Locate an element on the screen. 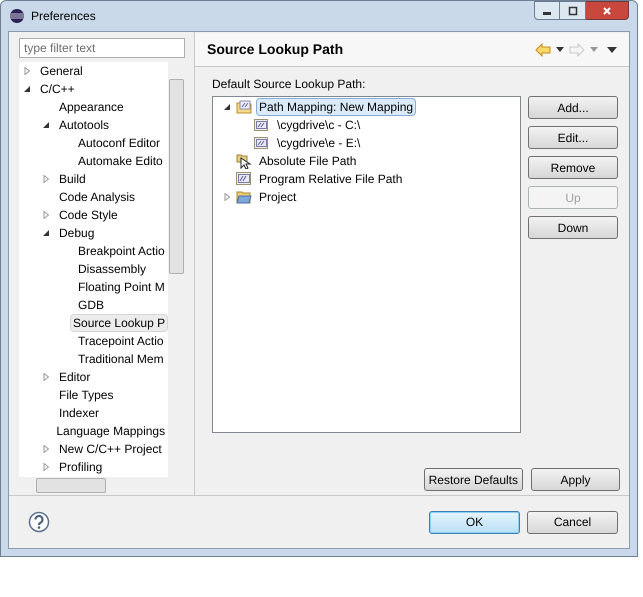  tree-item: Program Relative File Path is located at coordinates (331, 179).